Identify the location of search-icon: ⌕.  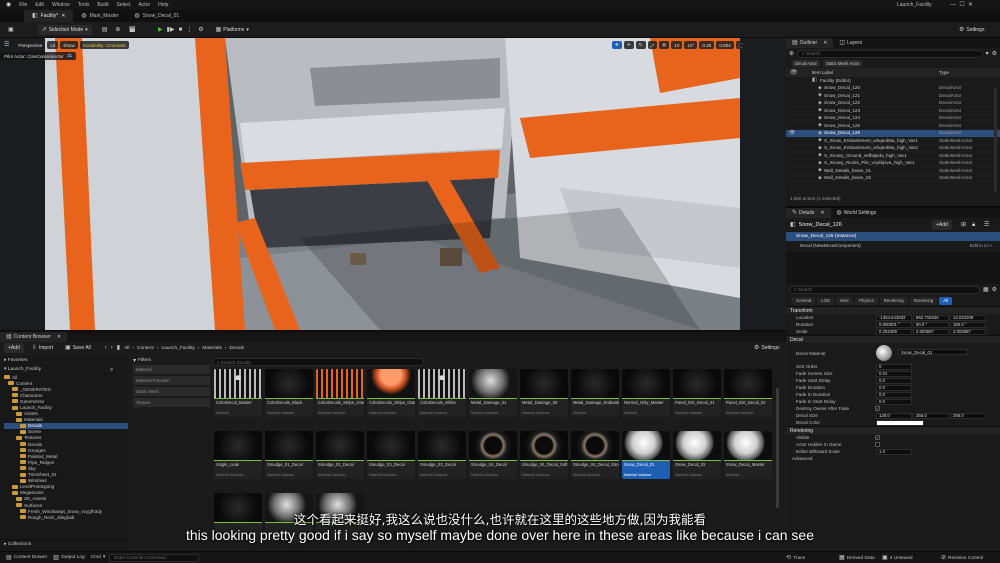
(111, 370).